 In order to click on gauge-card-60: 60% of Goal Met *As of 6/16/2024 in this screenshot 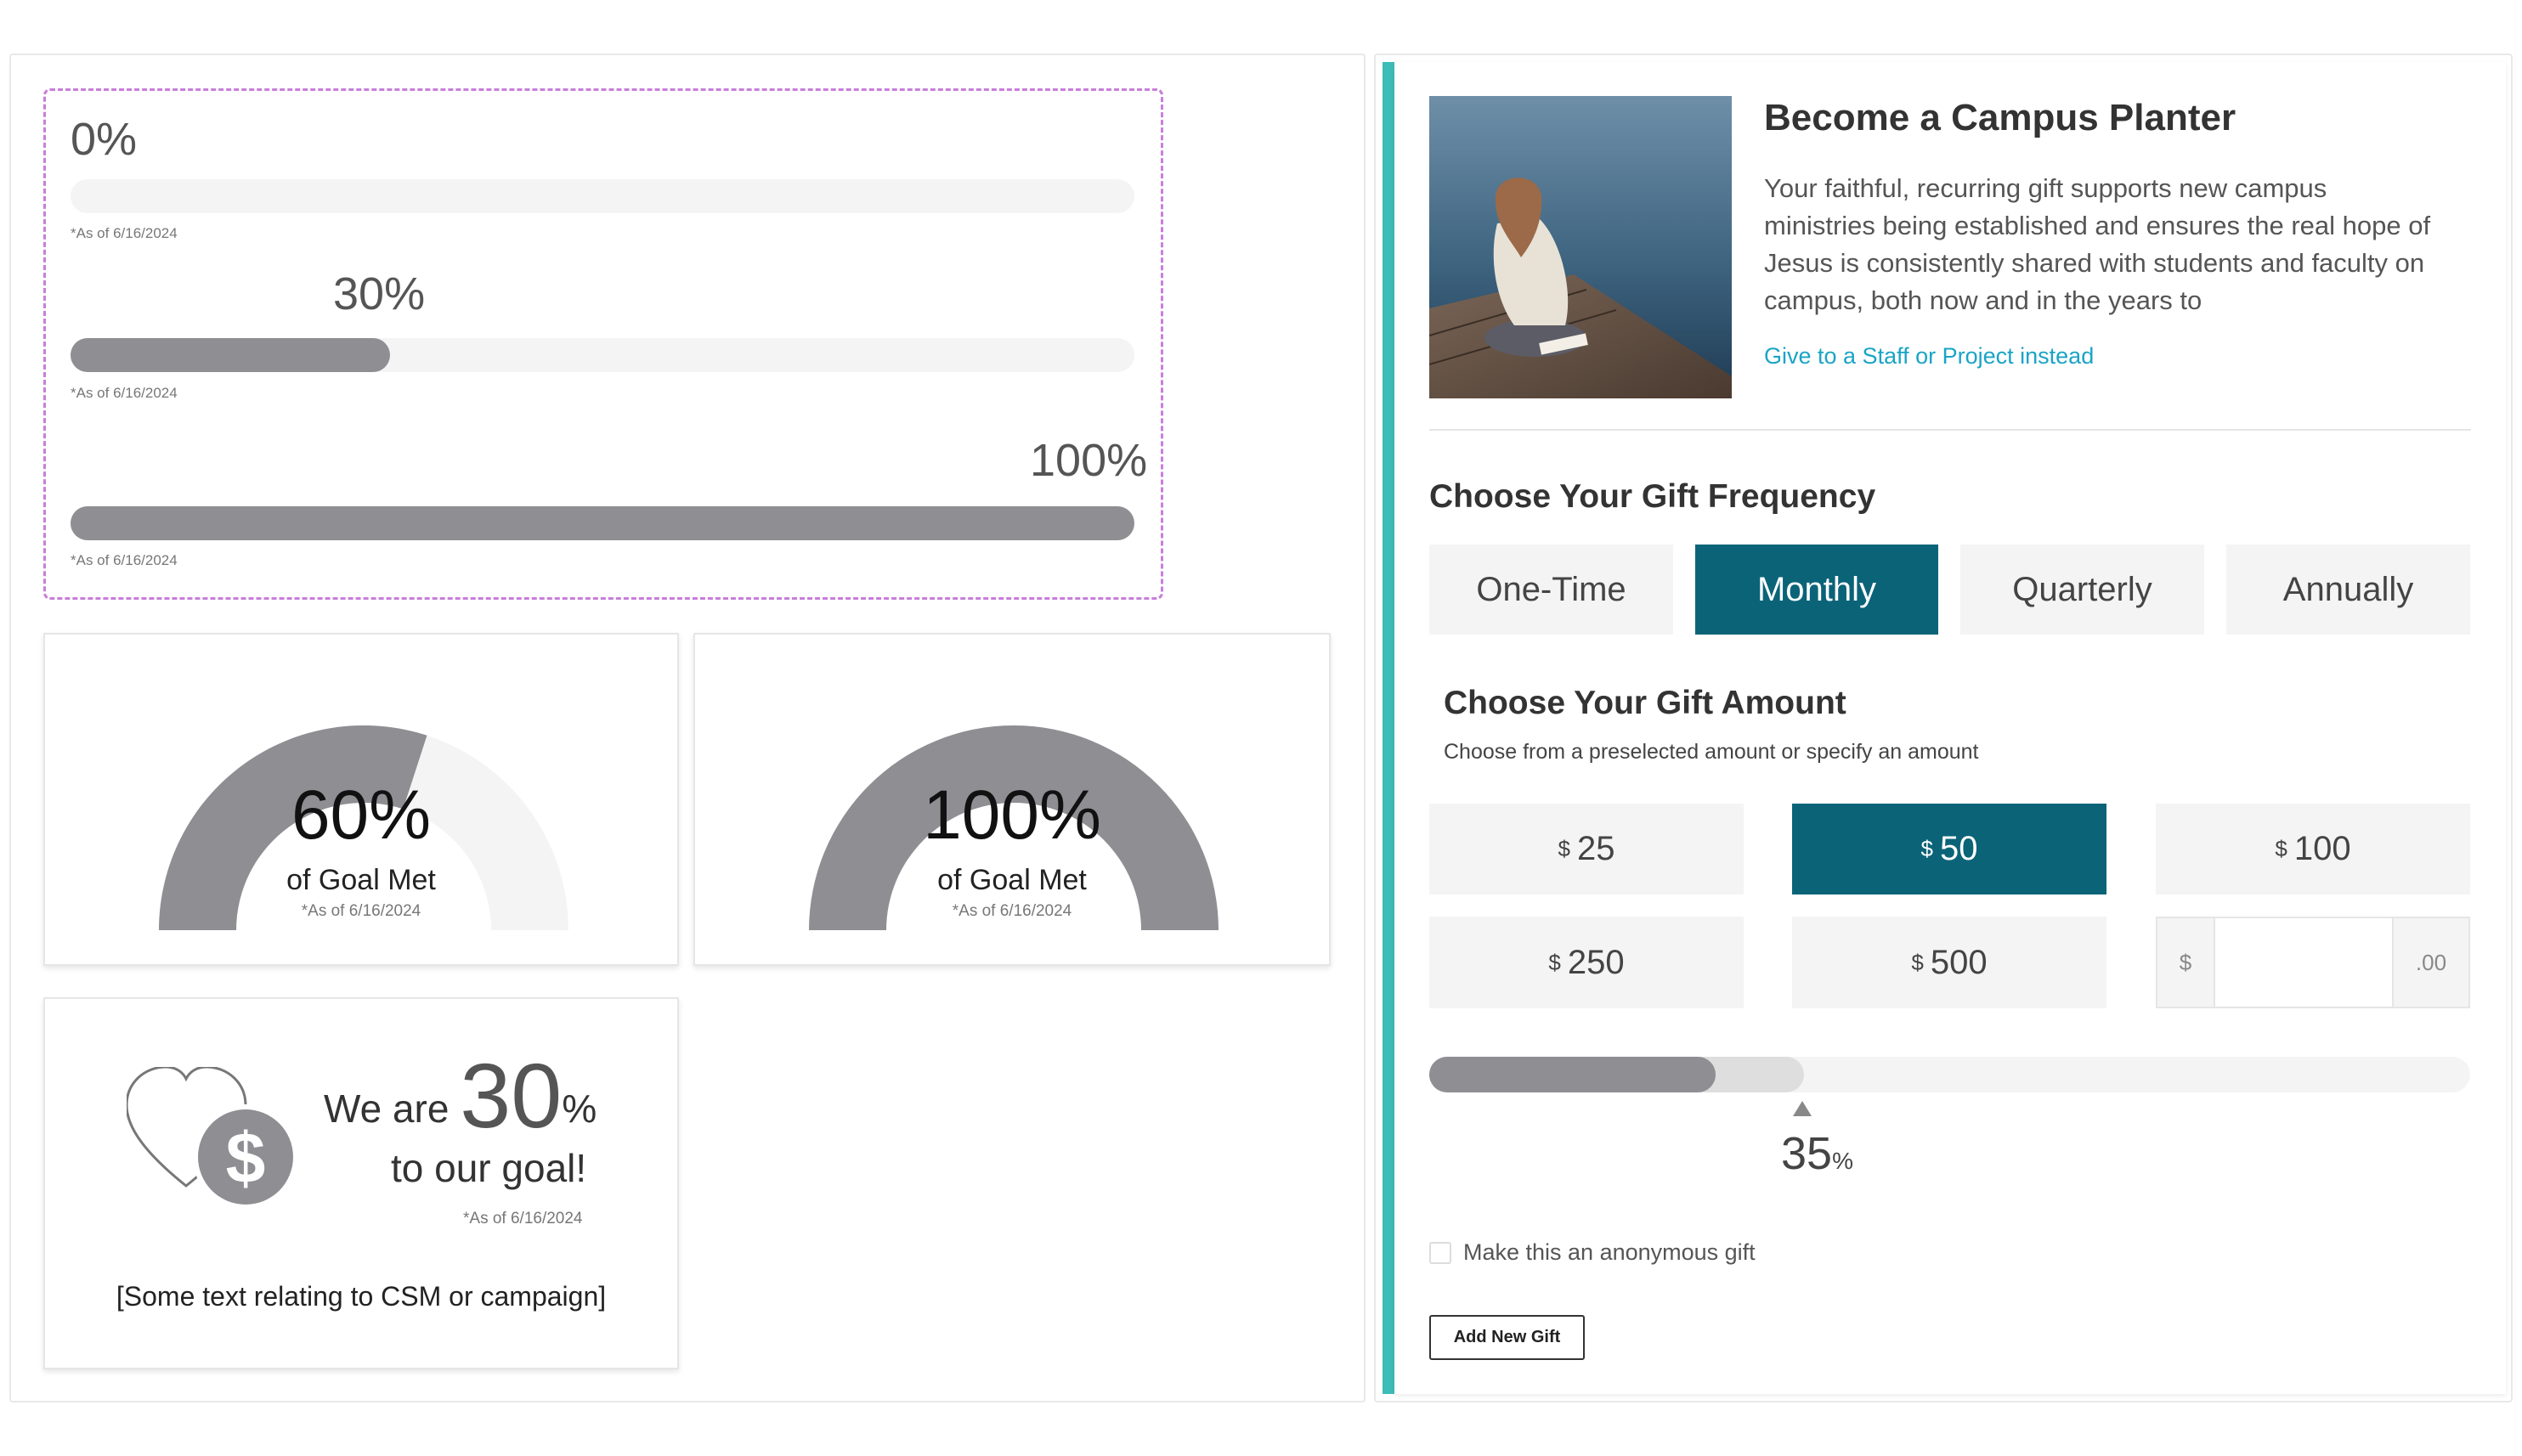, I will do `click(361, 800)`.